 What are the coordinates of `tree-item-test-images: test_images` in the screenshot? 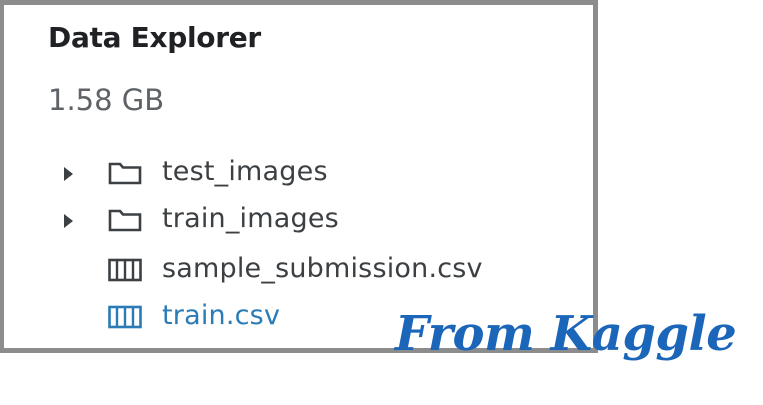 It's located at (299, 174).